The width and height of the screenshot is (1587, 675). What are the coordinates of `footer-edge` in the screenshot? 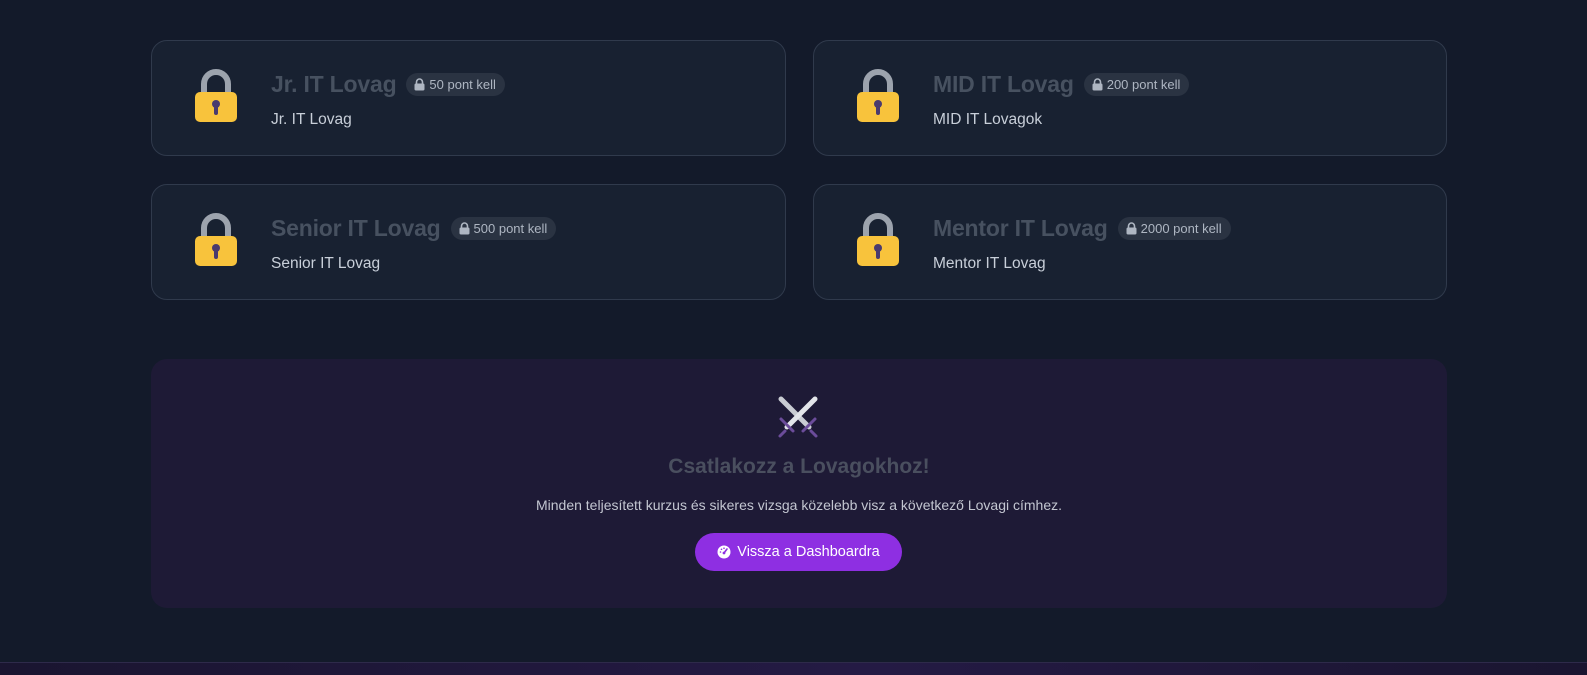 It's located at (793, 668).